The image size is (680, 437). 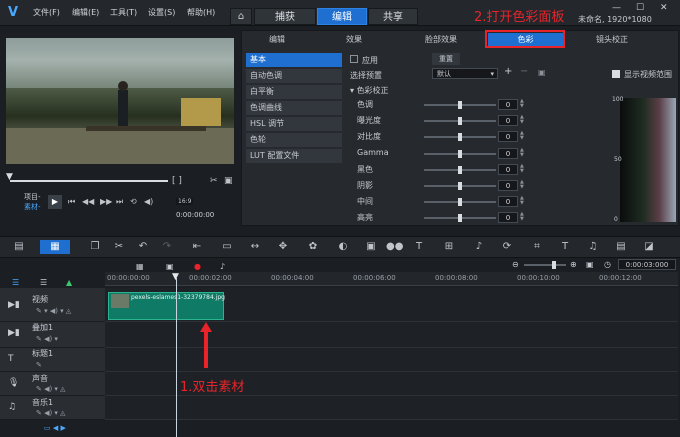 What do you see at coordinates (565, 247) in the screenshot?
I see `text-3d-icon: T` at bounding box center [565, 247].